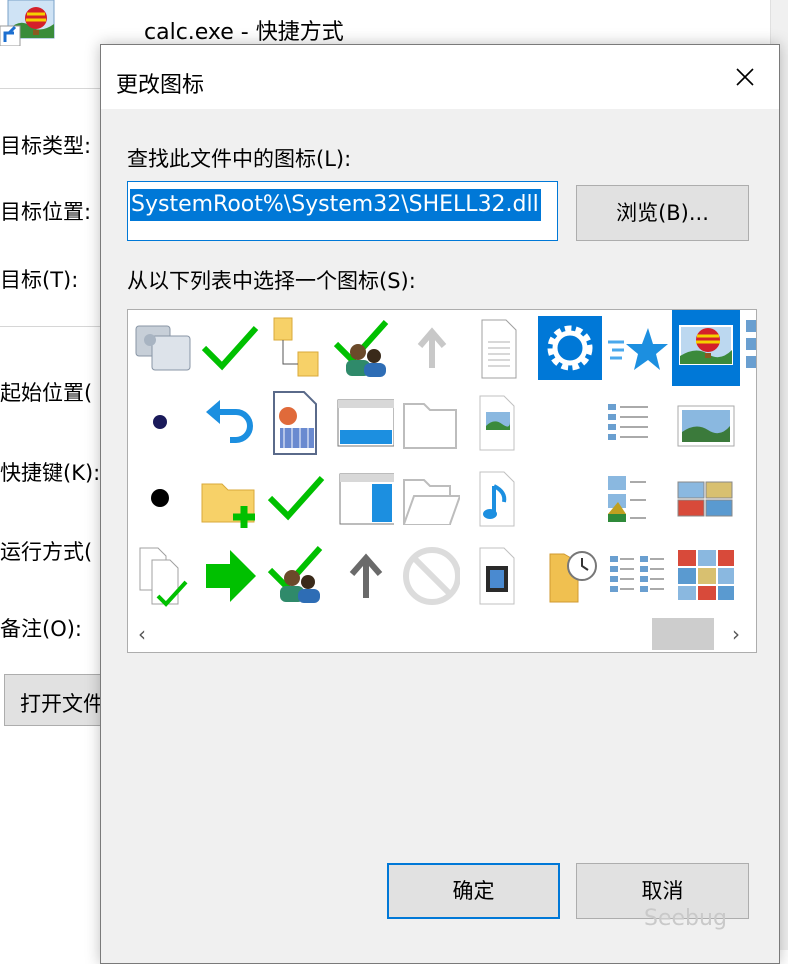  Describe the element at coordinates (46, 393) in the screenshot. I see `start-in-label: 起始位置(` at that location.